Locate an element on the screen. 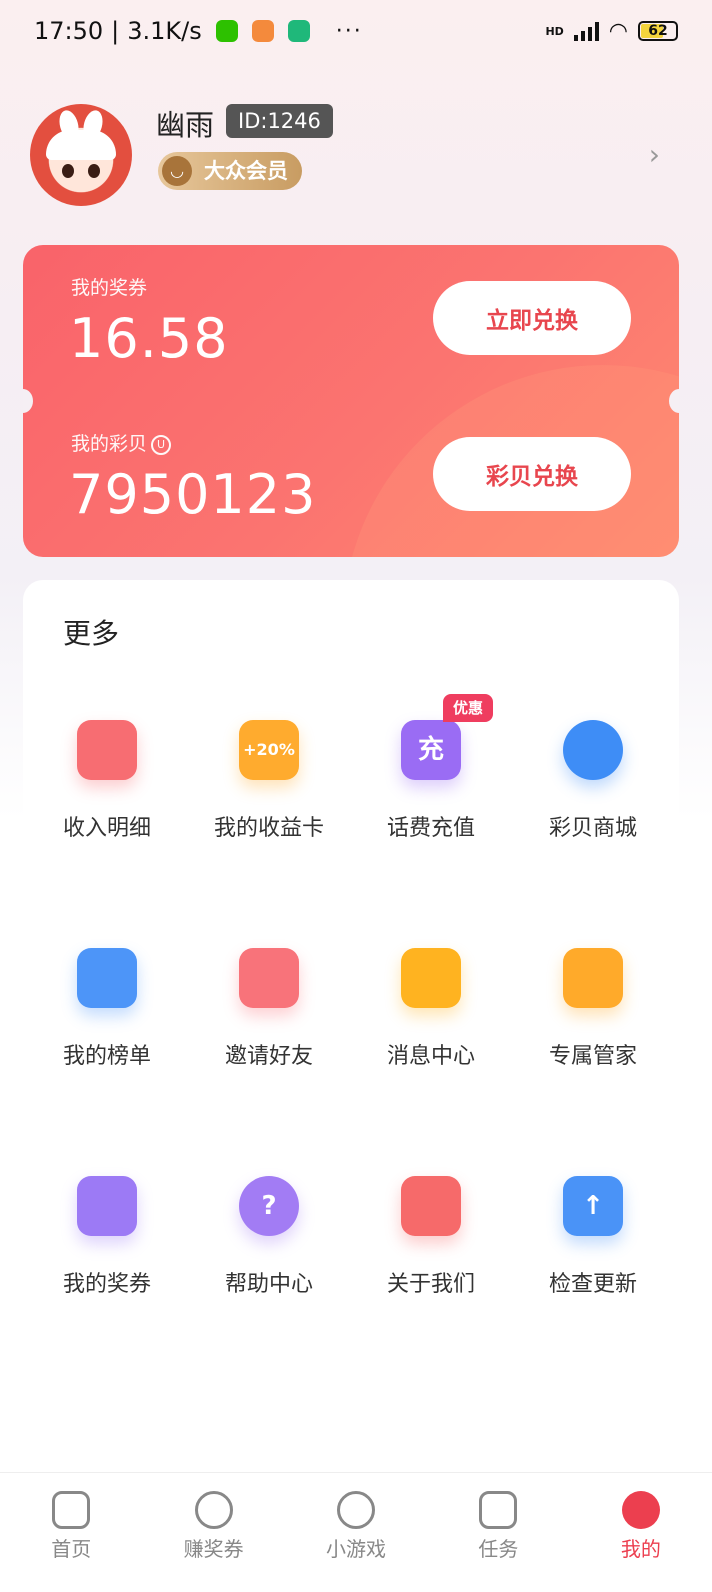 This screenshot has width=712, height=1592. home-icon is located at coordinates (71, 1510).